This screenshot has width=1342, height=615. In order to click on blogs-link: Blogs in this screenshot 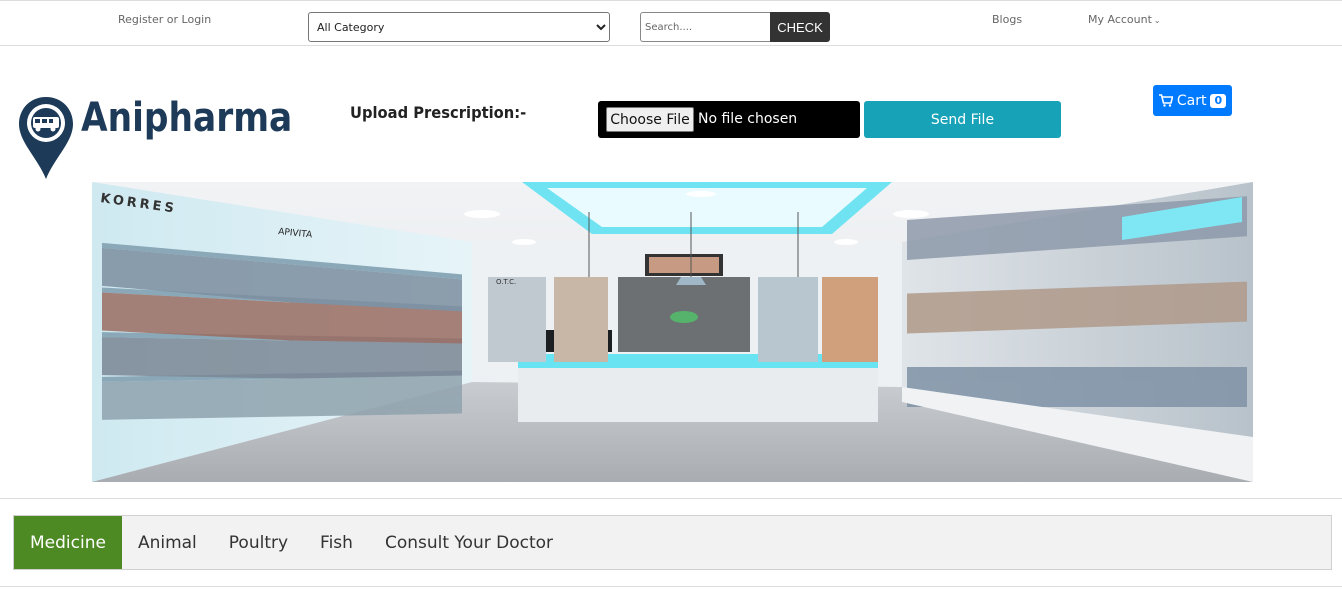, I will do `click(1007, 19)`.